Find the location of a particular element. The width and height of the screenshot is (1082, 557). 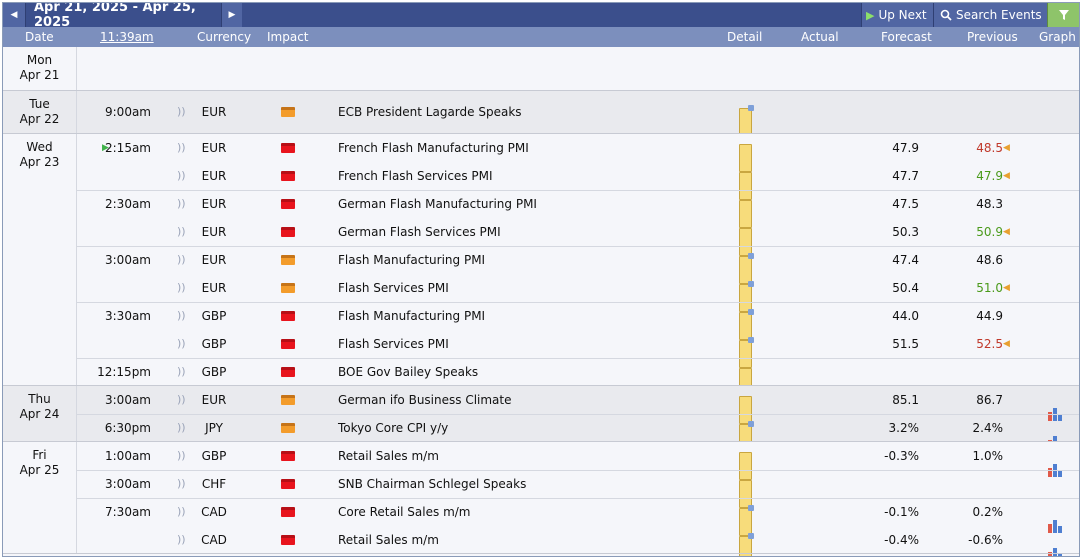

event-row: )) GBP Flash Services PMI 51.5 52.5 ◀ is located at coordinates (578, 349).